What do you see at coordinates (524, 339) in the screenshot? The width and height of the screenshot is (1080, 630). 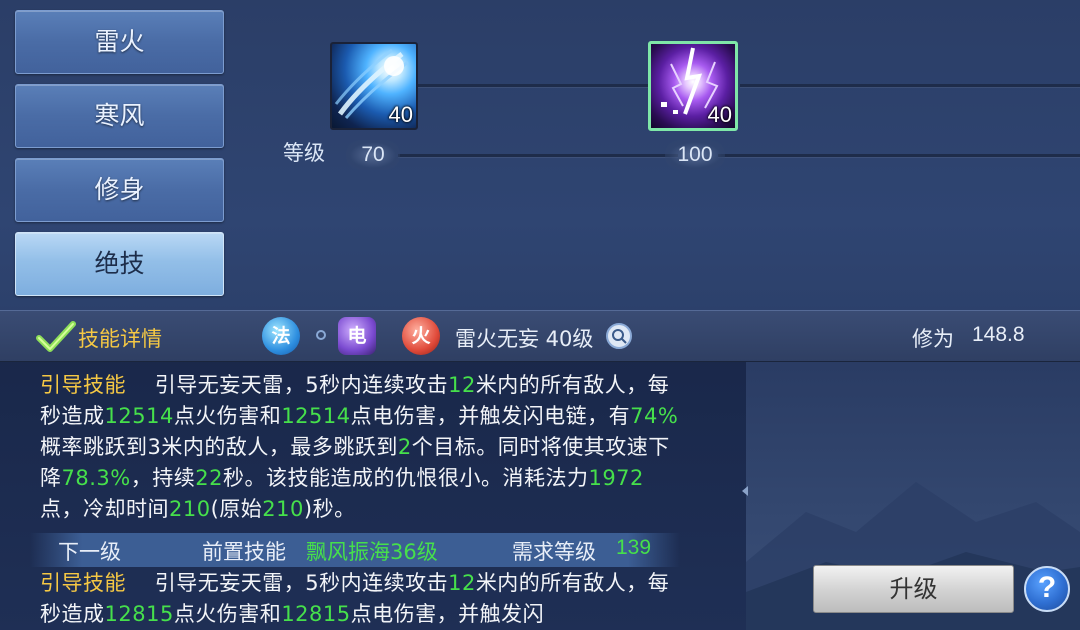 I see `skill-name: 雷火无妄 40级` at bounding box center [524, 339].